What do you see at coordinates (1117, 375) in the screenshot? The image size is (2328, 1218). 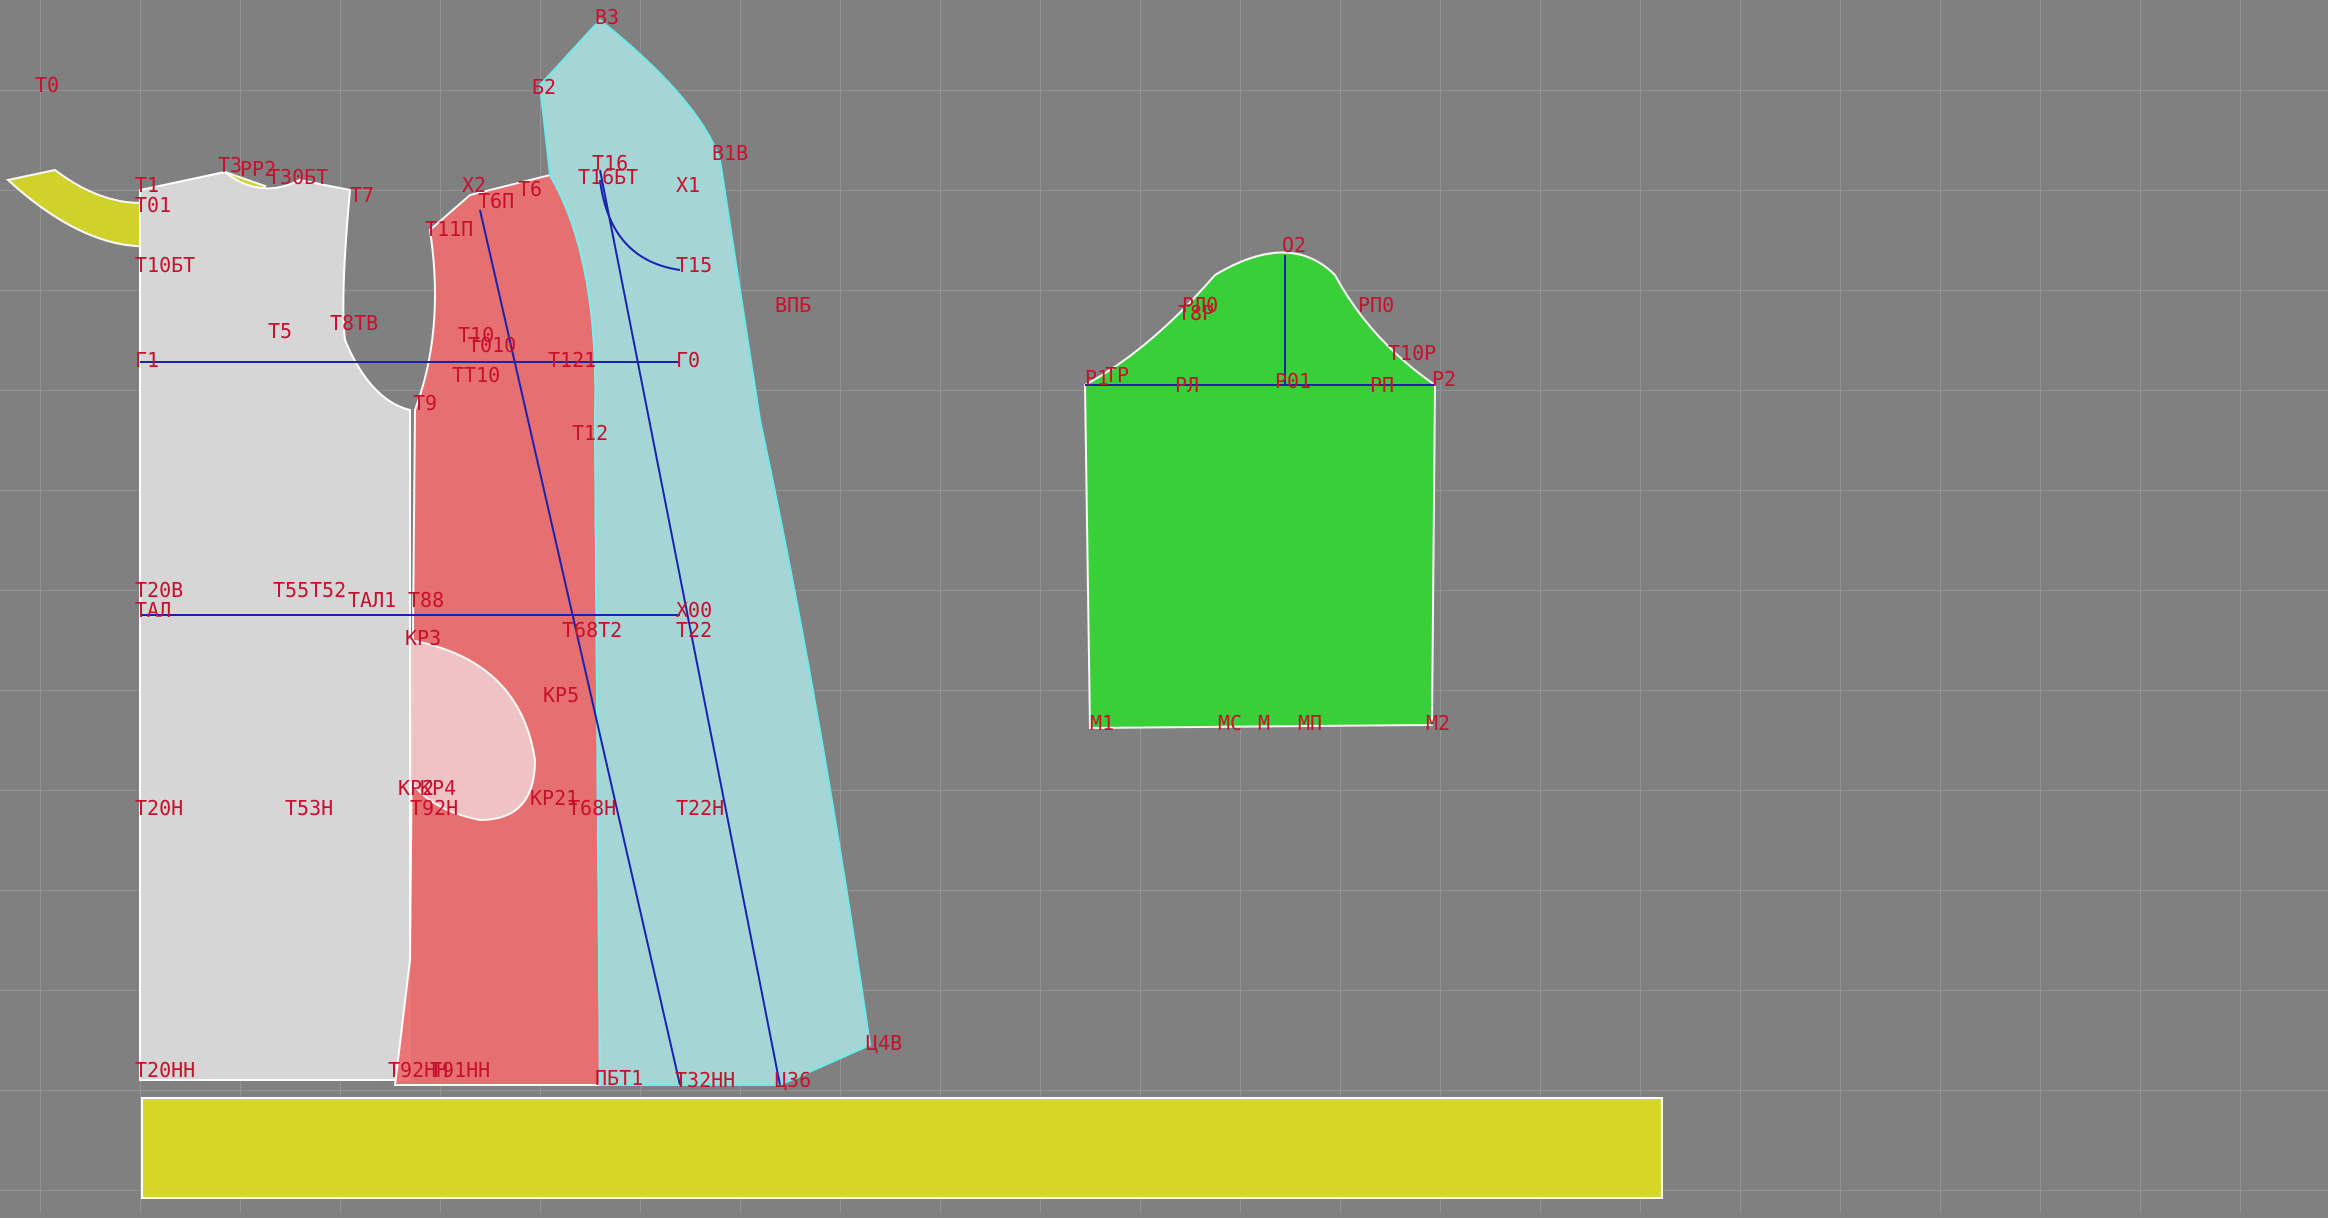 I see `label: ТР` at bounding box center [1117, 375].